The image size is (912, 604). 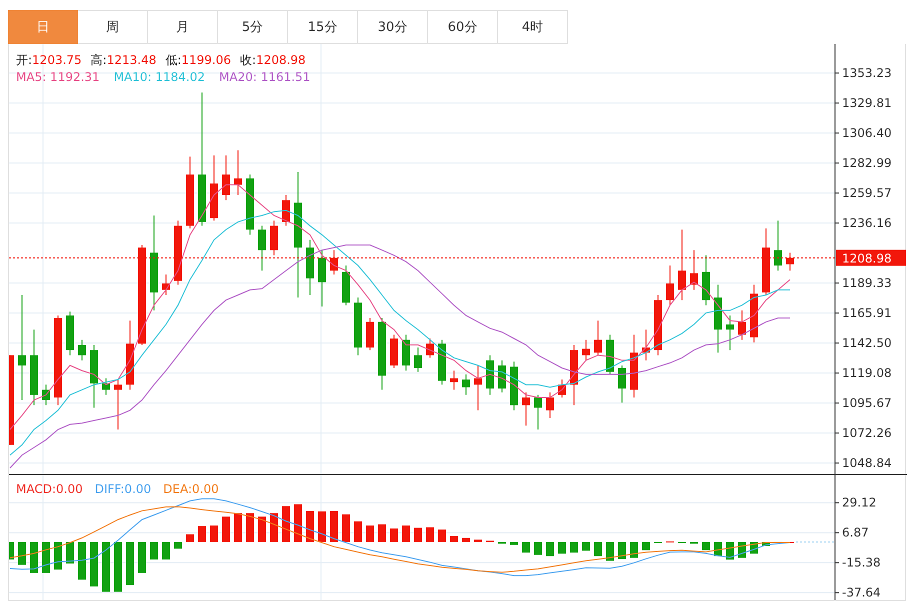 I want to click on legend-label: 低:, so click(x=173, y=60).